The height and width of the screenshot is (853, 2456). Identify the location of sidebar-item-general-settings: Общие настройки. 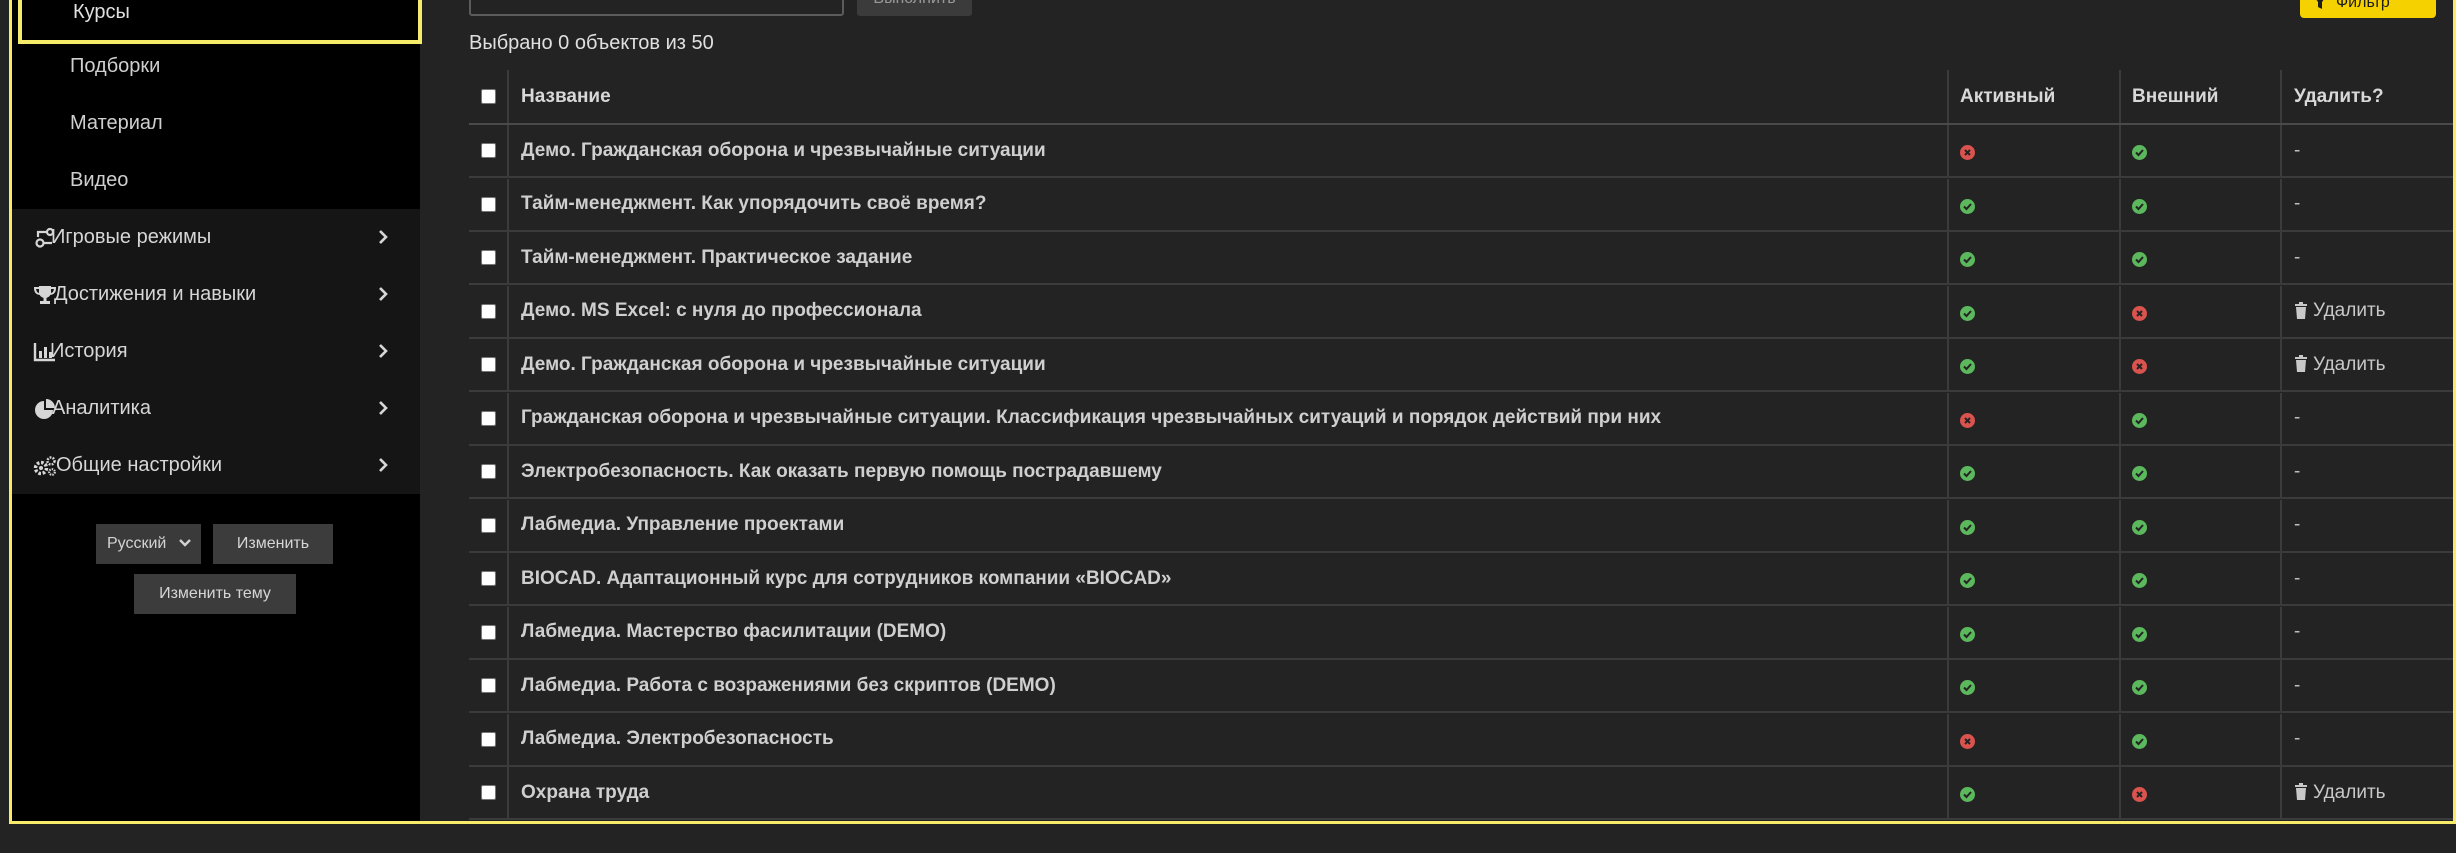
(216, 465).